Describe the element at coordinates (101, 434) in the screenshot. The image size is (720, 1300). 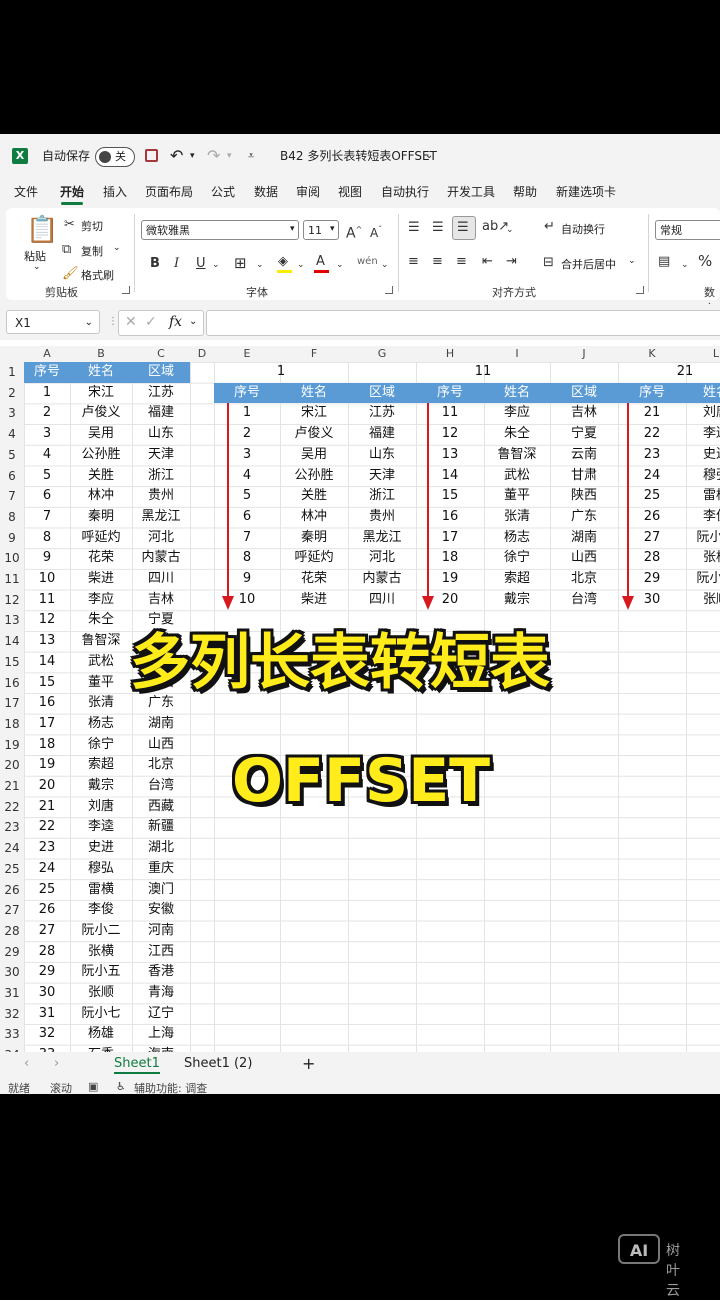
I see `source-cell: 吴用` at that location.